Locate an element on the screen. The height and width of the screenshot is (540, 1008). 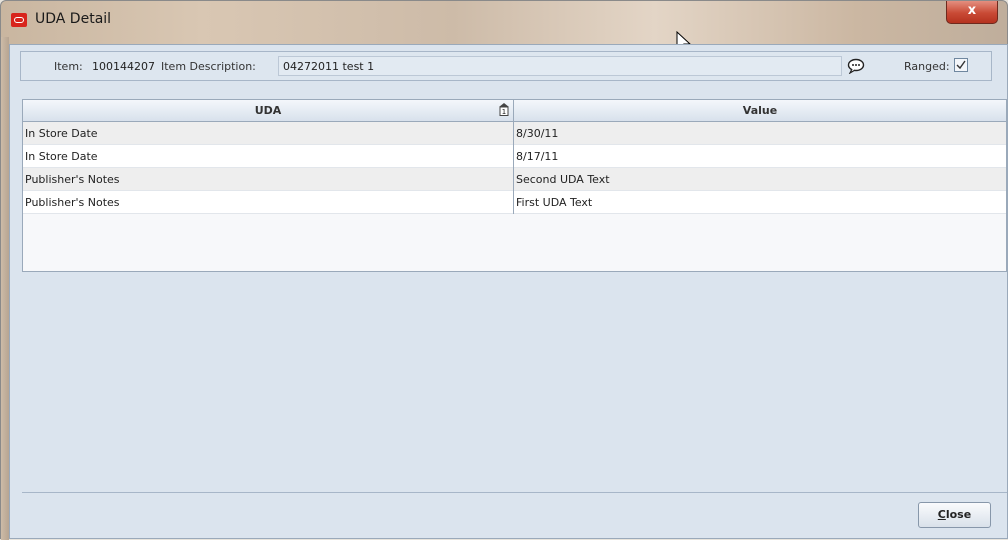
title-bar: UDA Detail x is located at coordinates (504, 19).